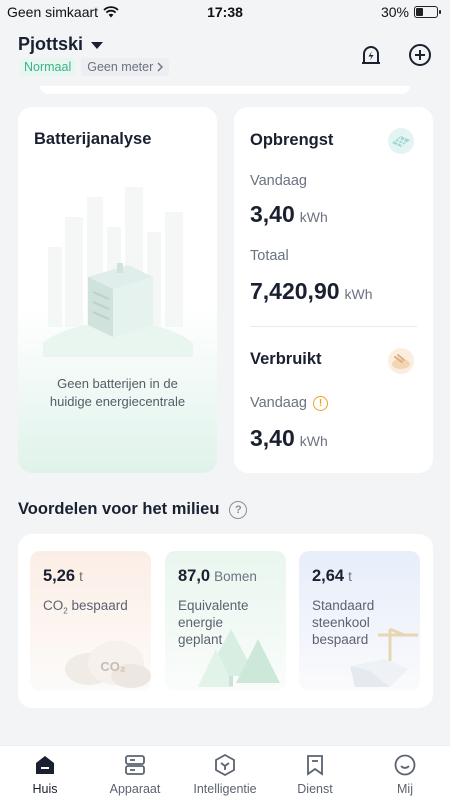 This screenshot has height=800, width=450. What do you see at coordinates (272, 214) in the screenshot?
I see `yield-today-number: 3,40` at bounding box center [272, 214].